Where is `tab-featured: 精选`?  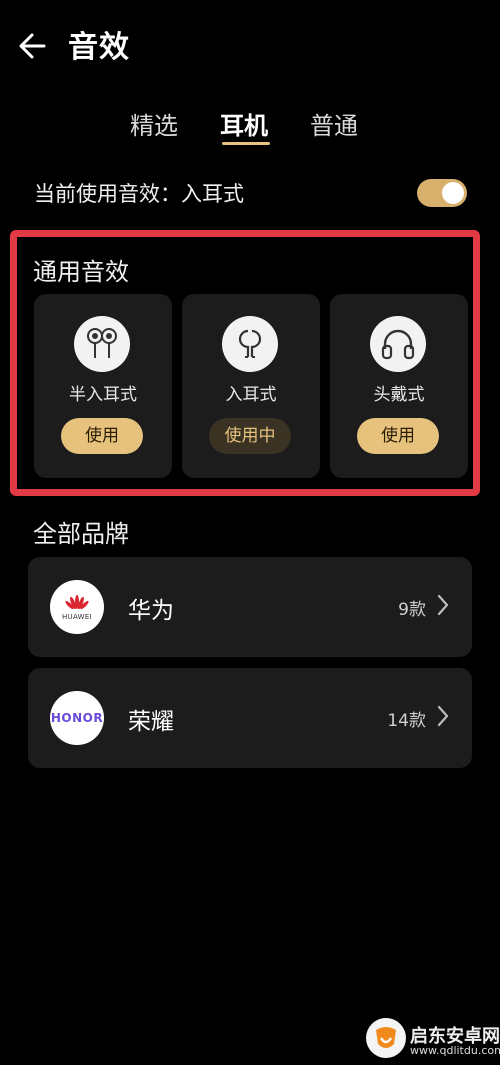 tab-featured: 精选 is located at coordinates (154, 123).